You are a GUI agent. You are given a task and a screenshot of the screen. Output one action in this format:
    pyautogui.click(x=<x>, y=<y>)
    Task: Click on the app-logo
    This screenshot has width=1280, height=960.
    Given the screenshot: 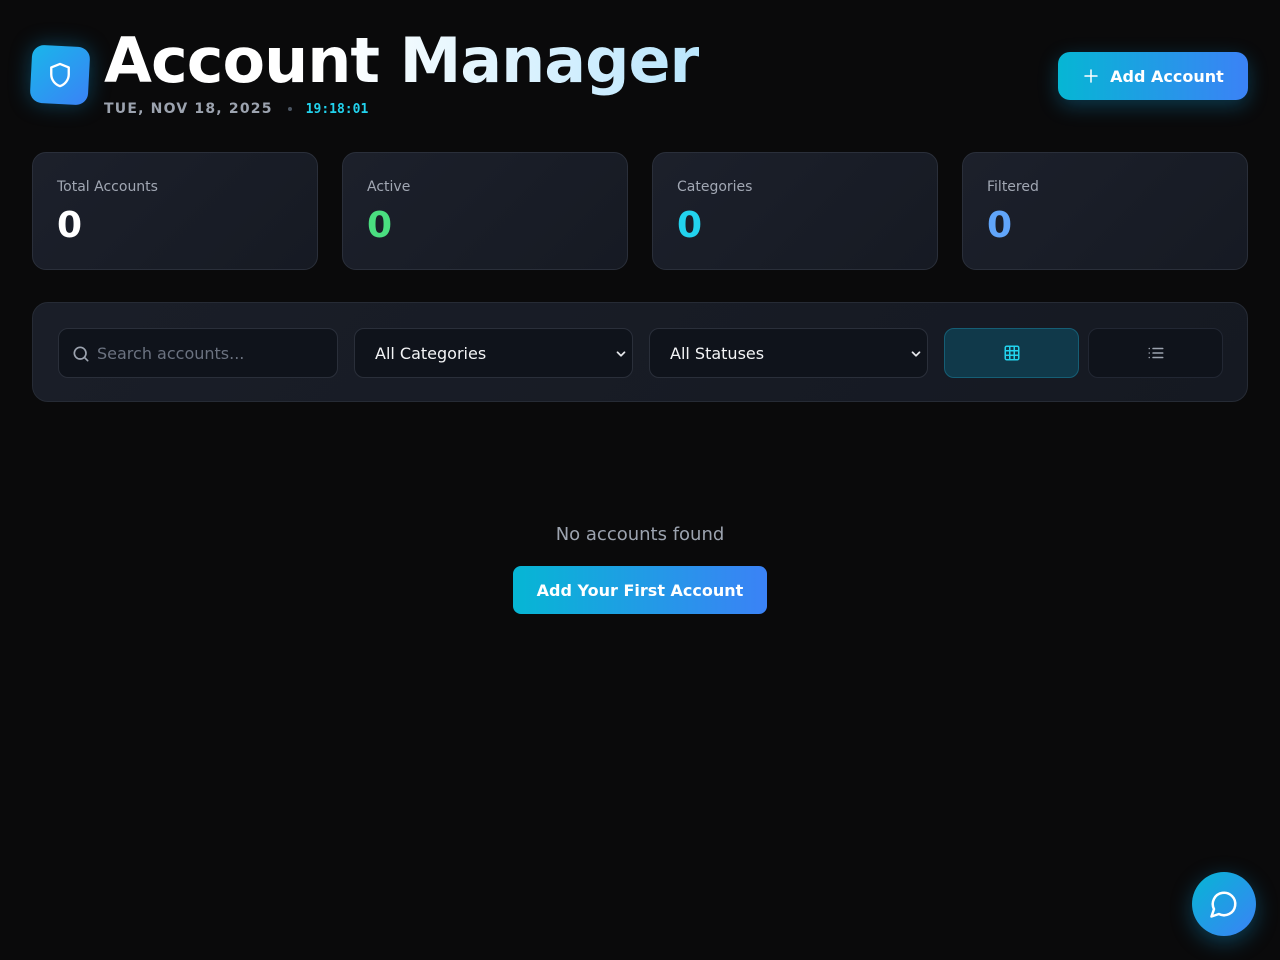 What is the action you would take?
    pyautogui.click(x=60, y=75)
    